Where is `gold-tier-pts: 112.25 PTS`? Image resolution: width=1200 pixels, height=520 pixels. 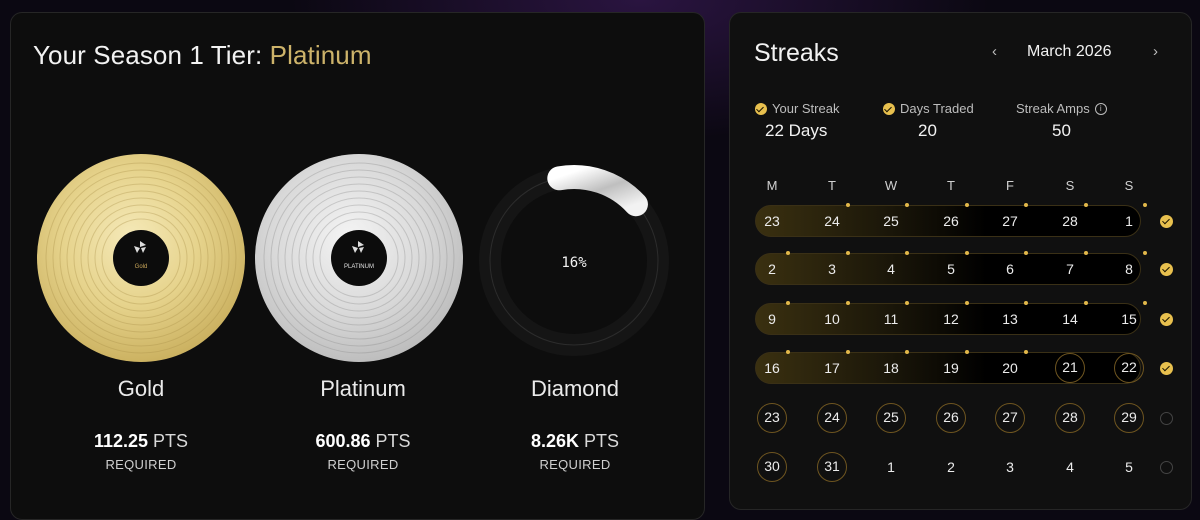 gold-tier-pts: 112.25 PTS is located at coordinates (141, 441).